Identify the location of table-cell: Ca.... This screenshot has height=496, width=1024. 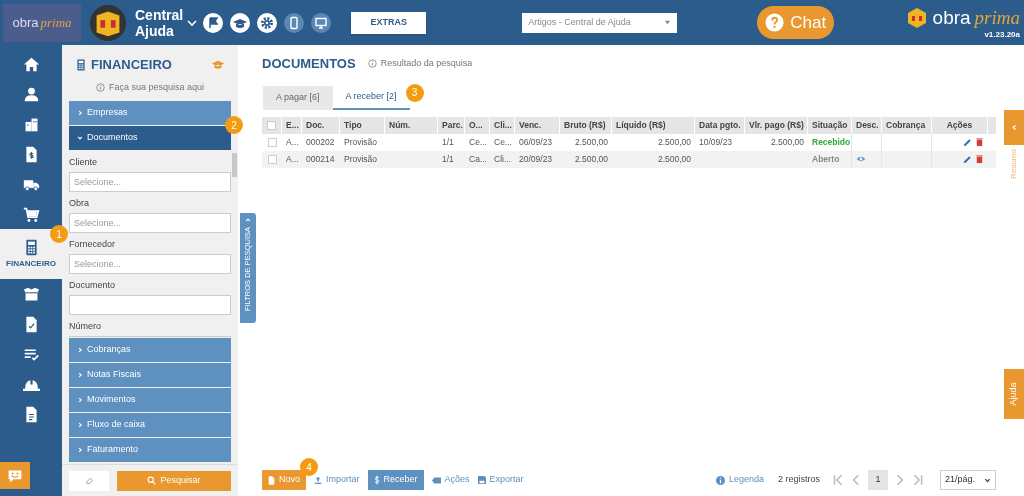
(478, 159).